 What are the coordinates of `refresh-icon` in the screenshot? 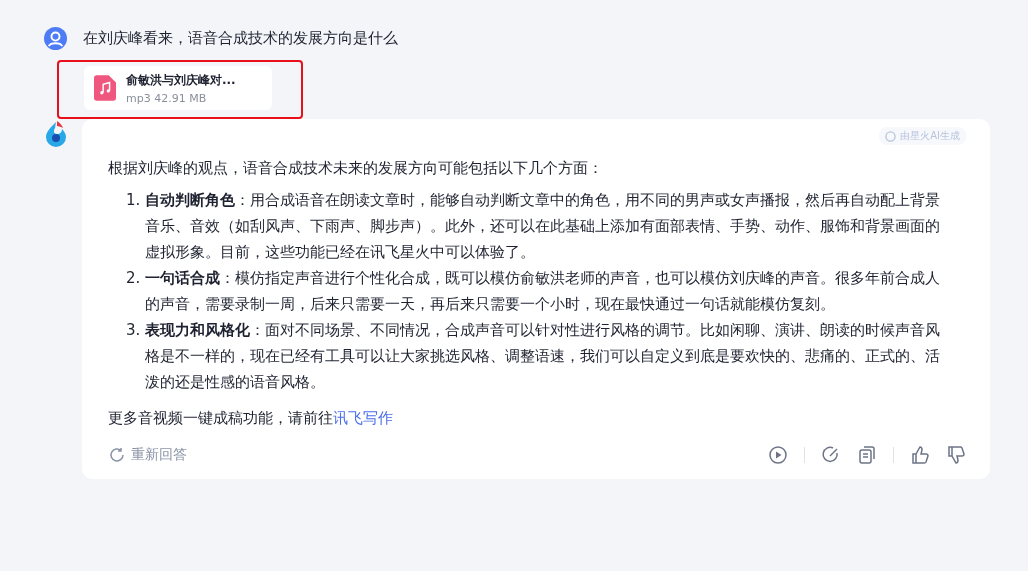 It's located at (117, 455).